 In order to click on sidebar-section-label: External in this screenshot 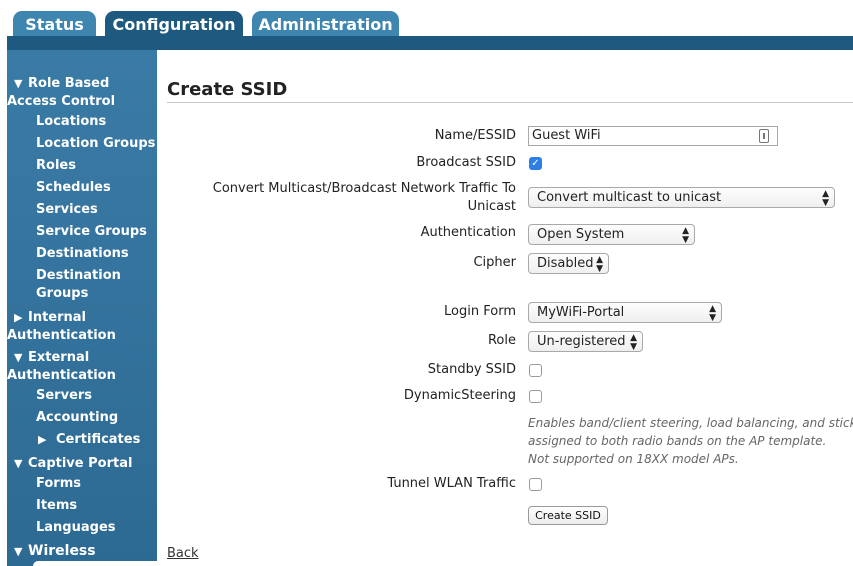, I will do `click(59, 357)`.